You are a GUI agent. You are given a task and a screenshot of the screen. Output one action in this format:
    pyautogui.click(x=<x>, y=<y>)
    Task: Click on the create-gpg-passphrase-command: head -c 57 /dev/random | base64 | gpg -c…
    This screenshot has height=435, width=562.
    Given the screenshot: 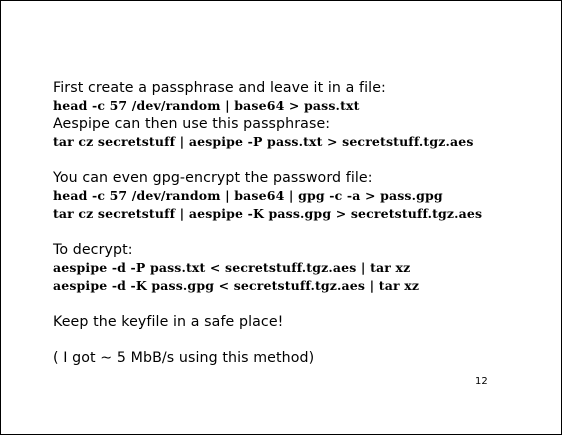 What is the action you would take?
    pyautogui.click(x=248, y=195)
    